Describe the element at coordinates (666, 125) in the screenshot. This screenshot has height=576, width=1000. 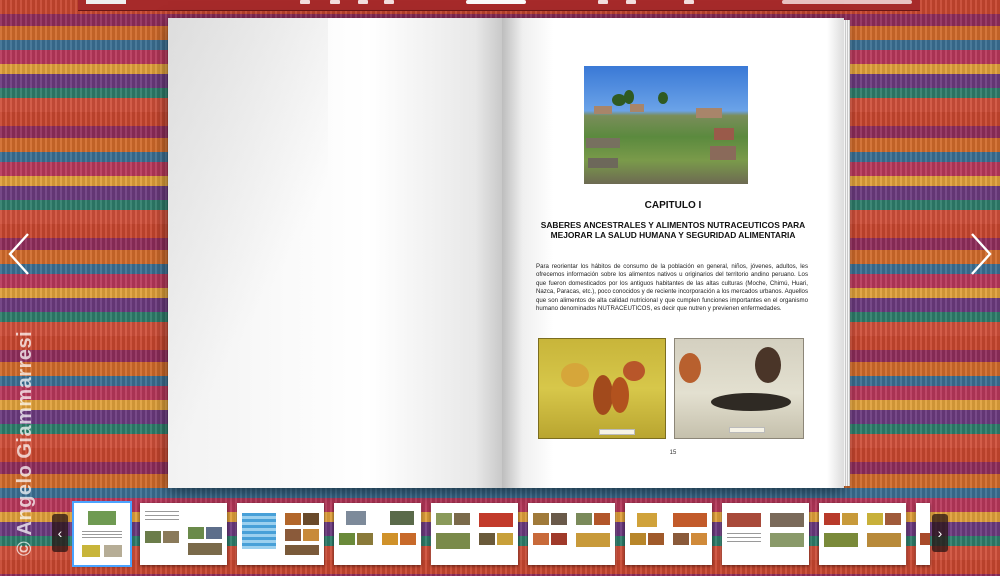
I see `landscape-photo` at that location.